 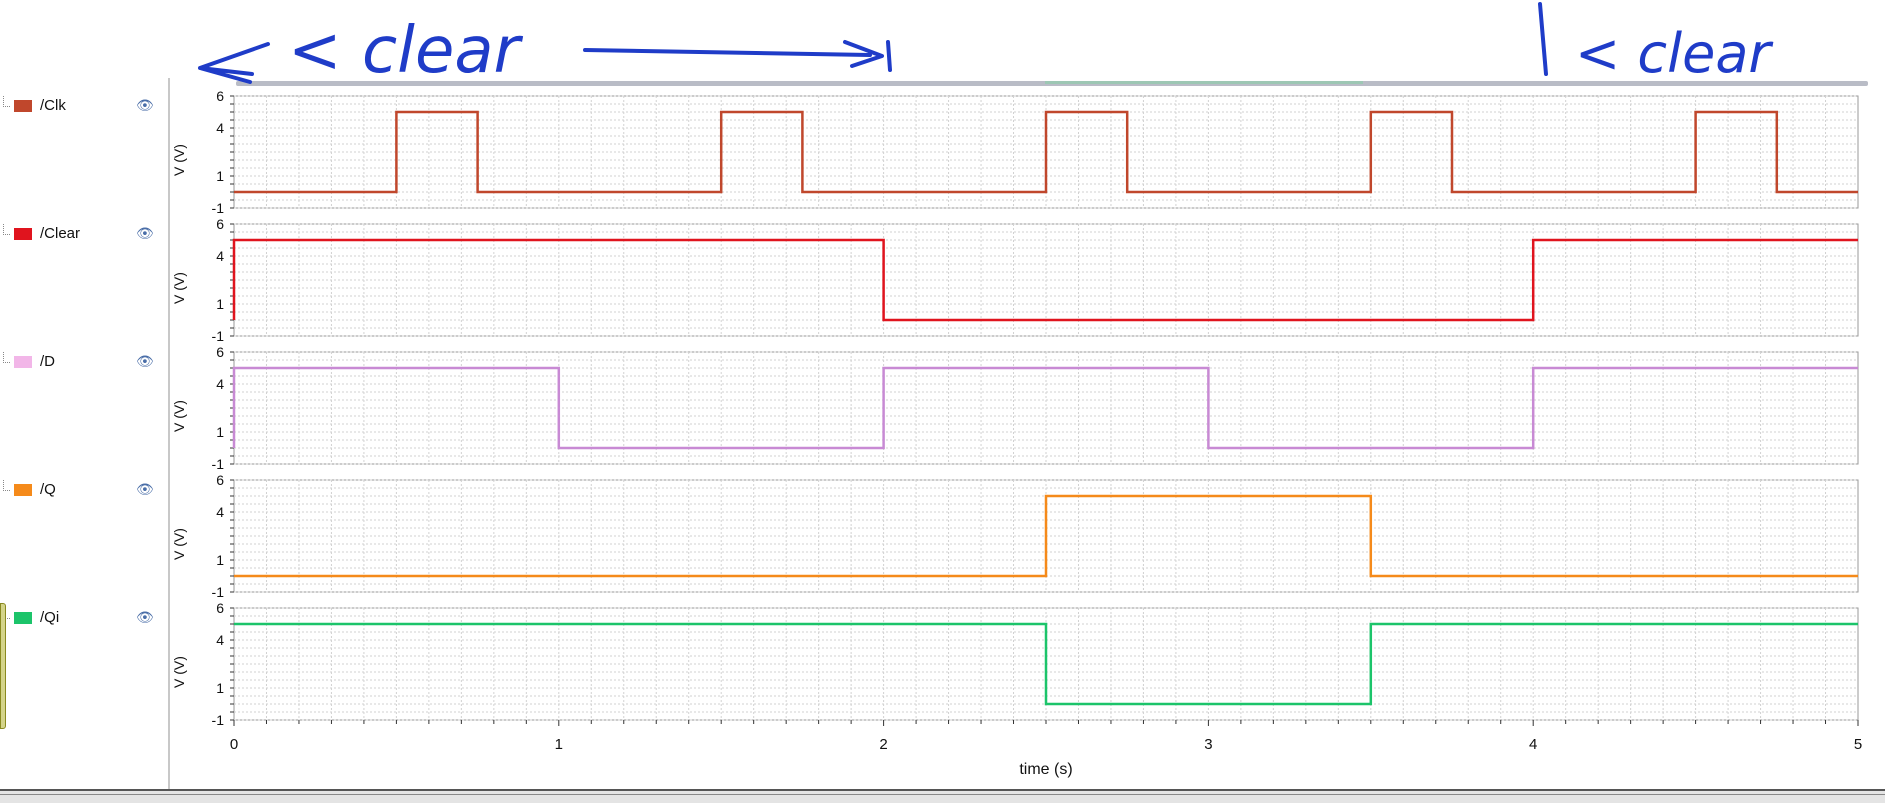 I want to click on d-color-swatch, so click(x=23, y=362).